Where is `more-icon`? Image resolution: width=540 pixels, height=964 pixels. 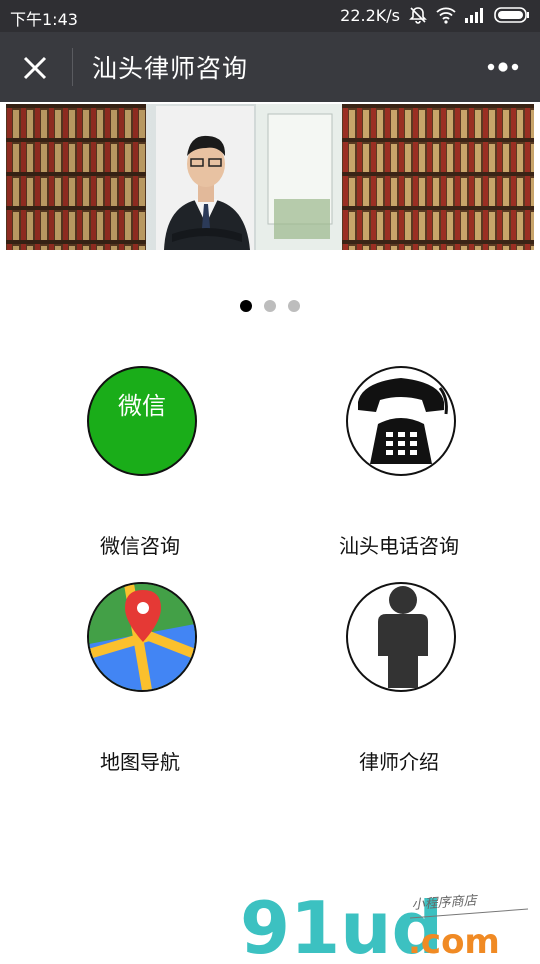
more-icon is located at coordinates (503, 67).